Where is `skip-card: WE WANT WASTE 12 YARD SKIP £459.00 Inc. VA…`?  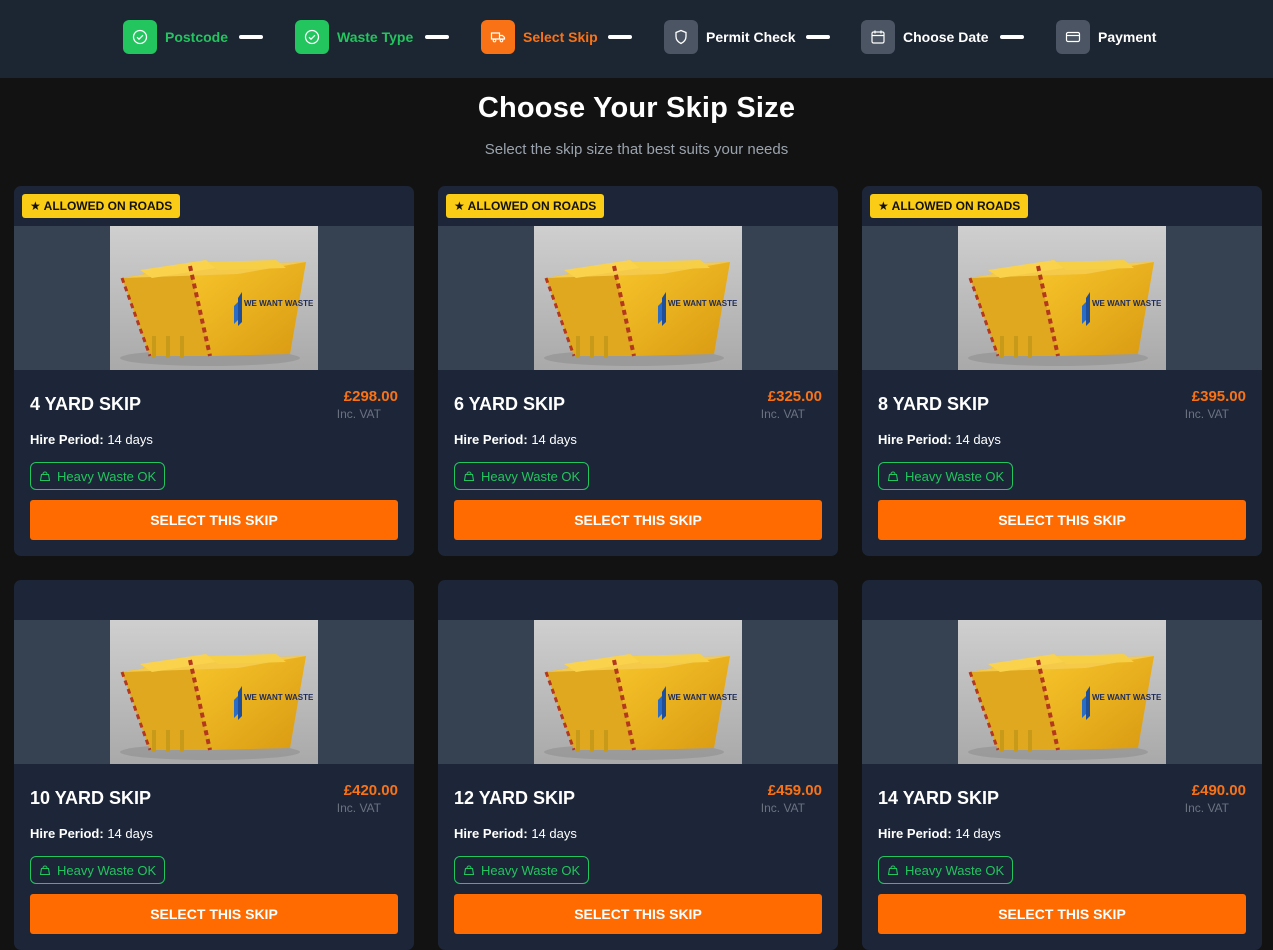
skip-card: WE WANT WASTE 12 YARD SKIP £459.00 Inc. VA… is located at coordinates (638, 765).